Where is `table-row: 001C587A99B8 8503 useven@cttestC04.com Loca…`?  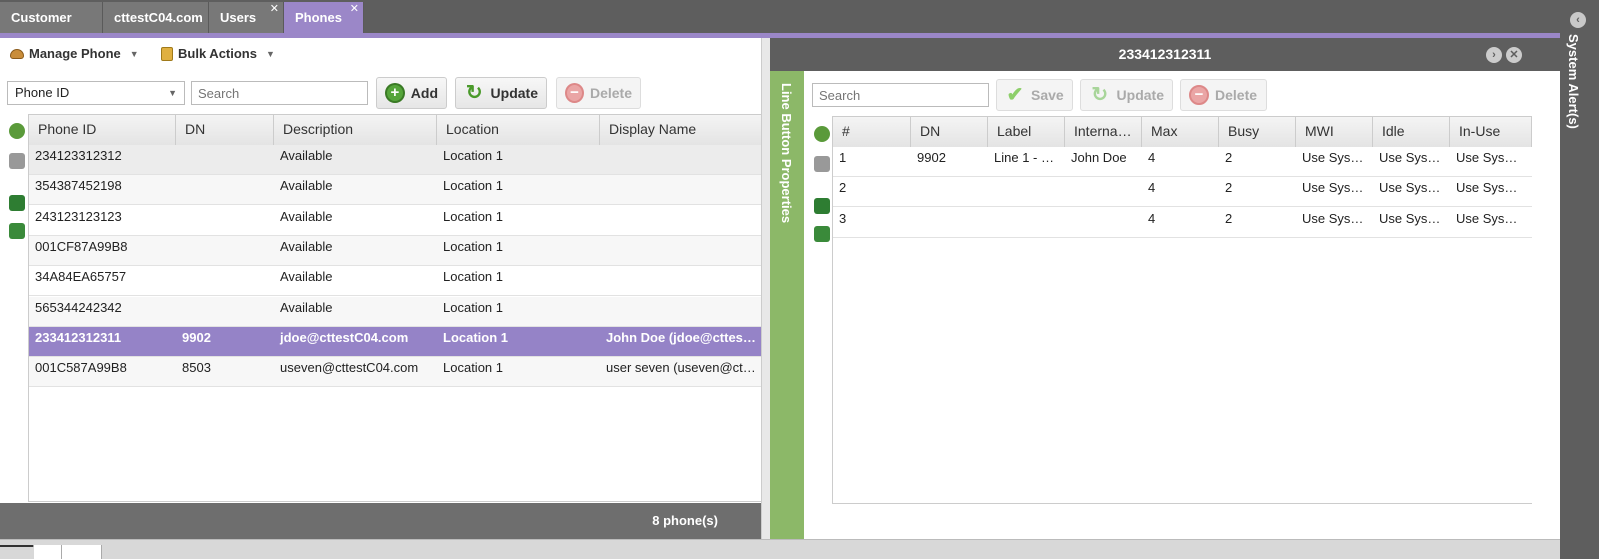 table-row: 001C587A99B8 8503 useven@cttestC04.com Loca… is located at coordinates (395, 372).